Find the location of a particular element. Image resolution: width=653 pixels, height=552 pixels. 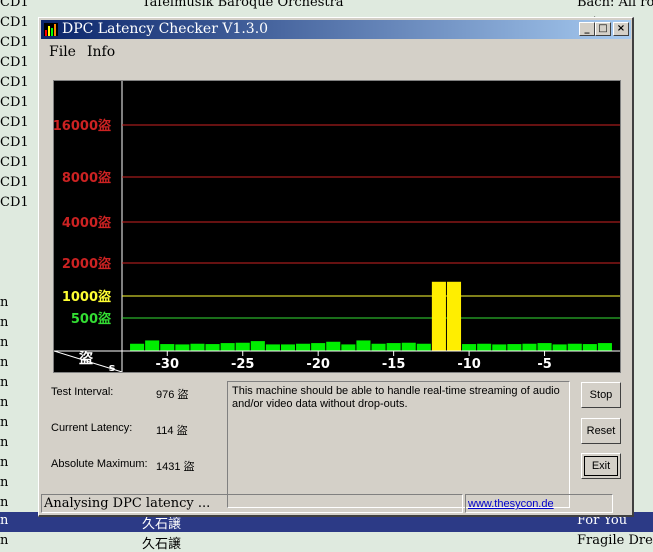

chart-y-tick-label: 2000盜 is located at coordinates (87, 264).